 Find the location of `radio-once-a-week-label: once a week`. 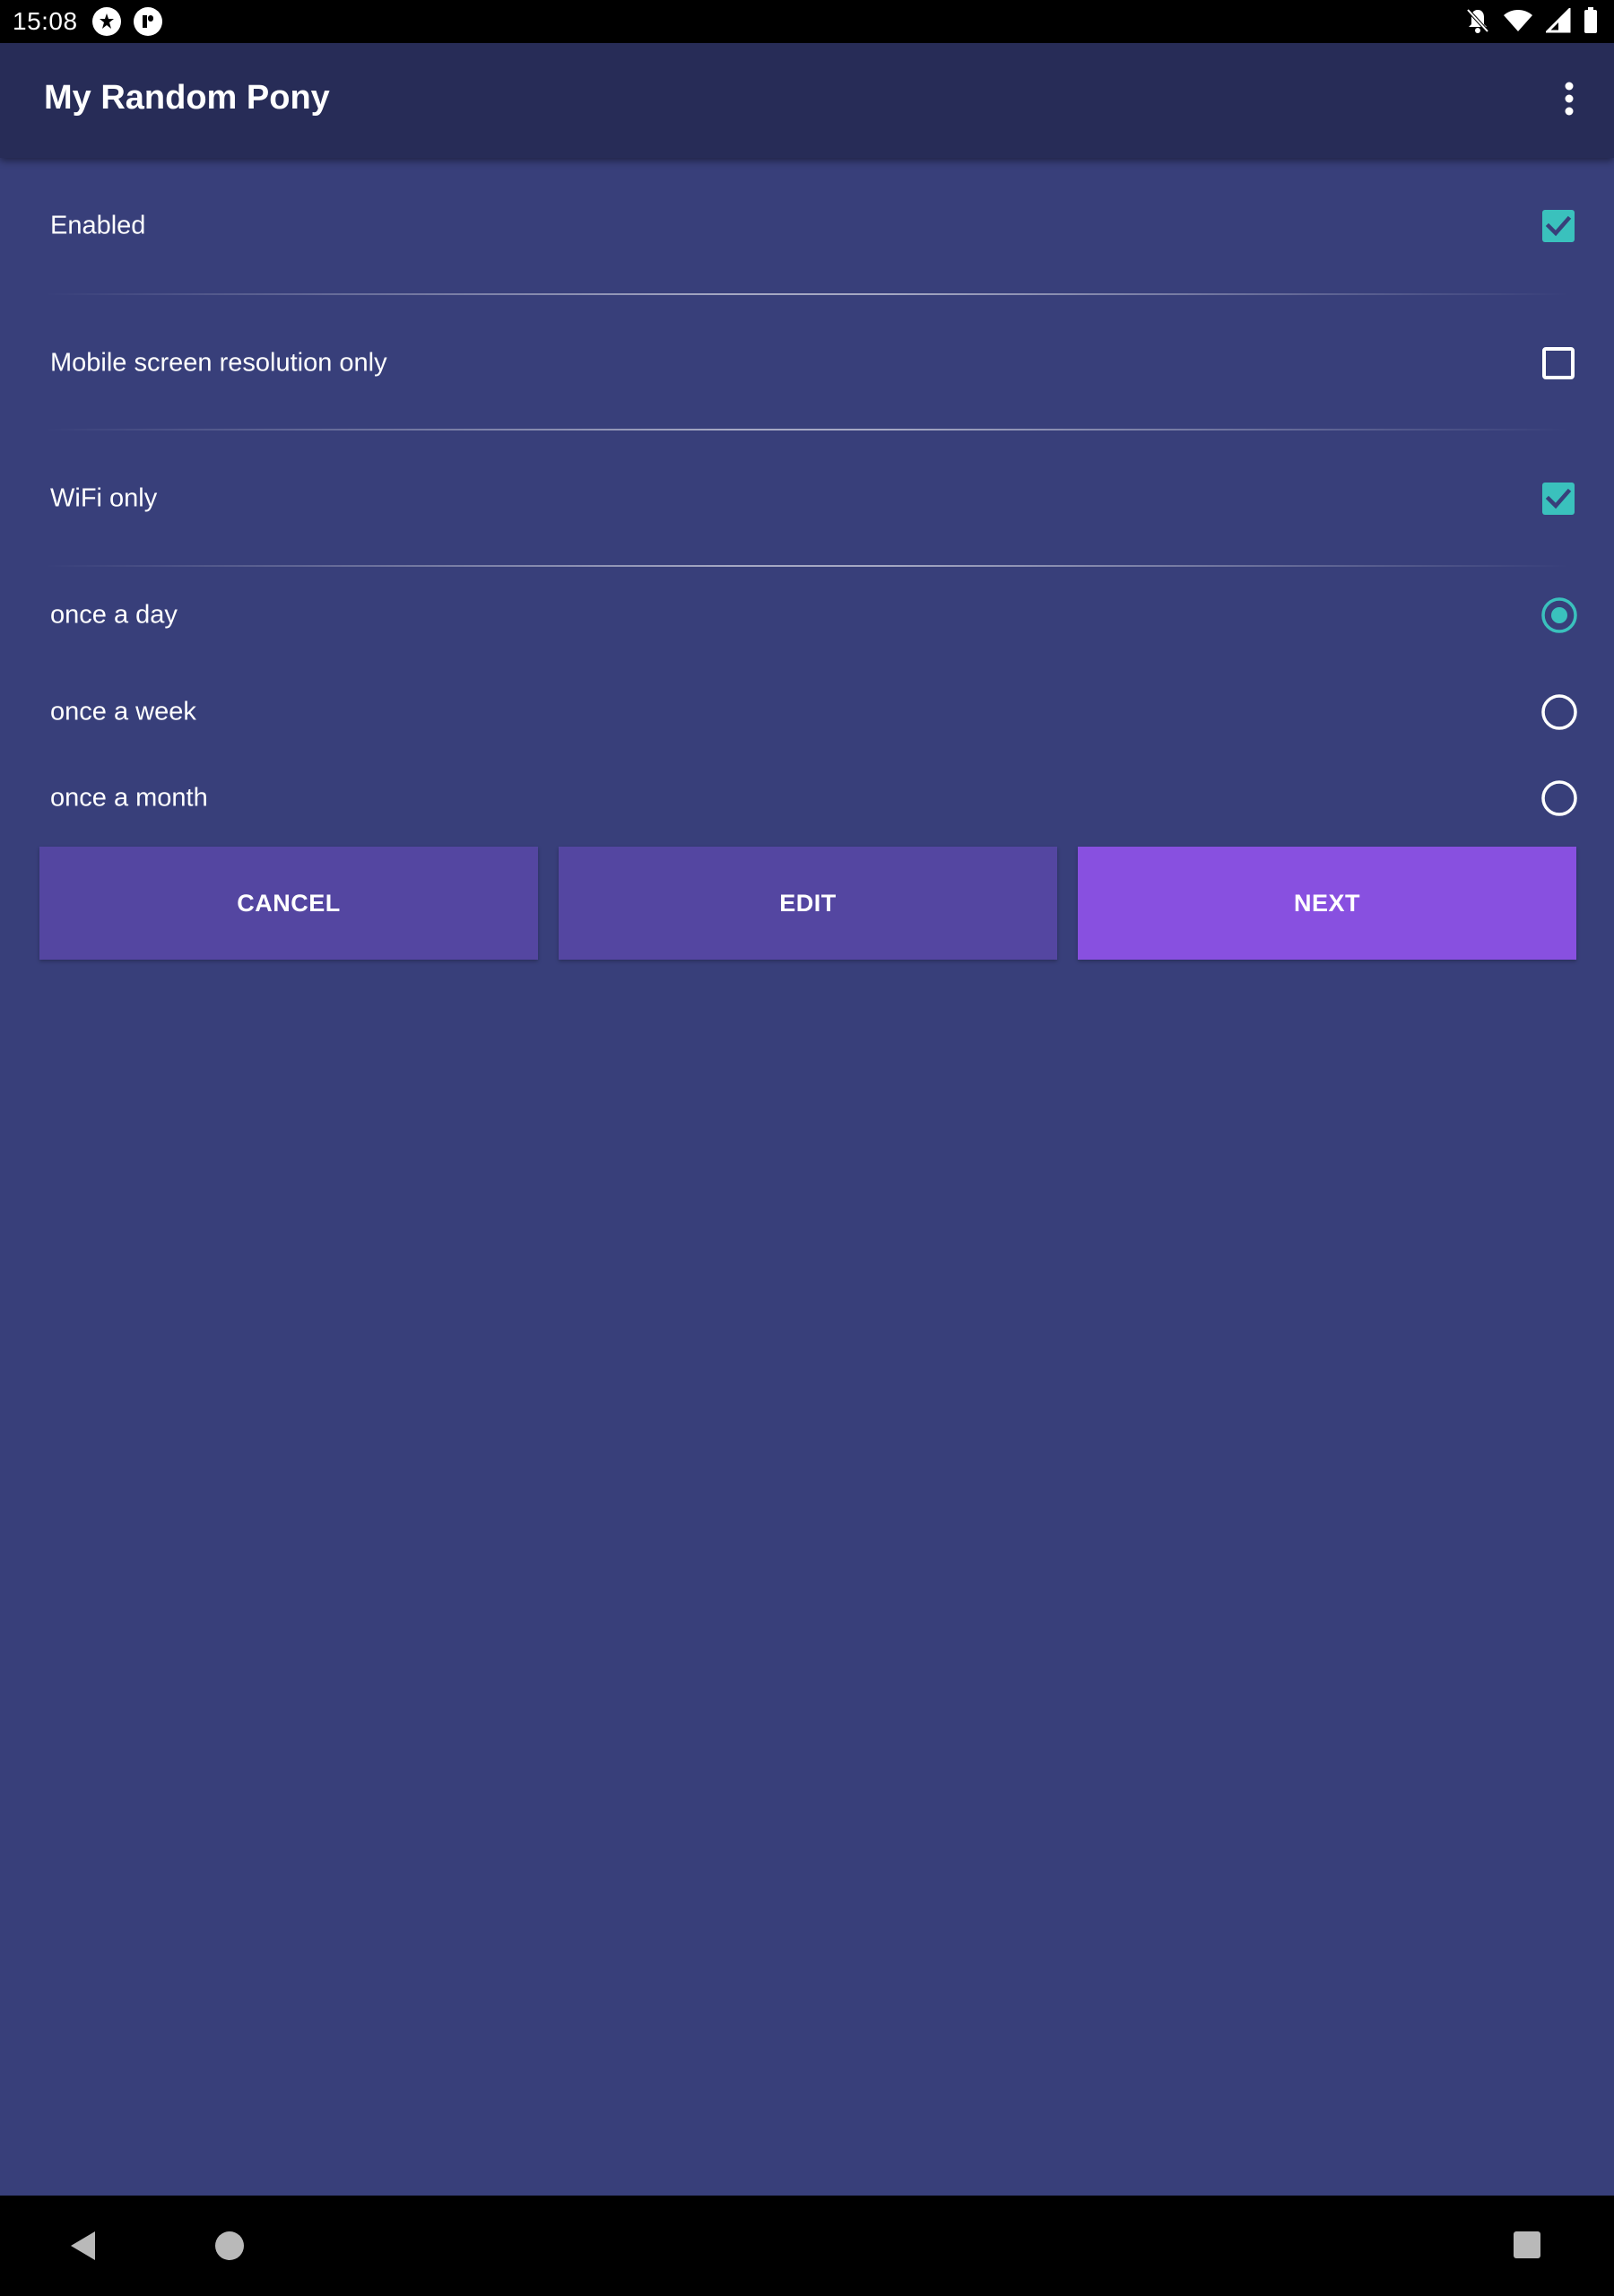

radio-once-a-week-label: once a week is located at coordinates (123, 711).